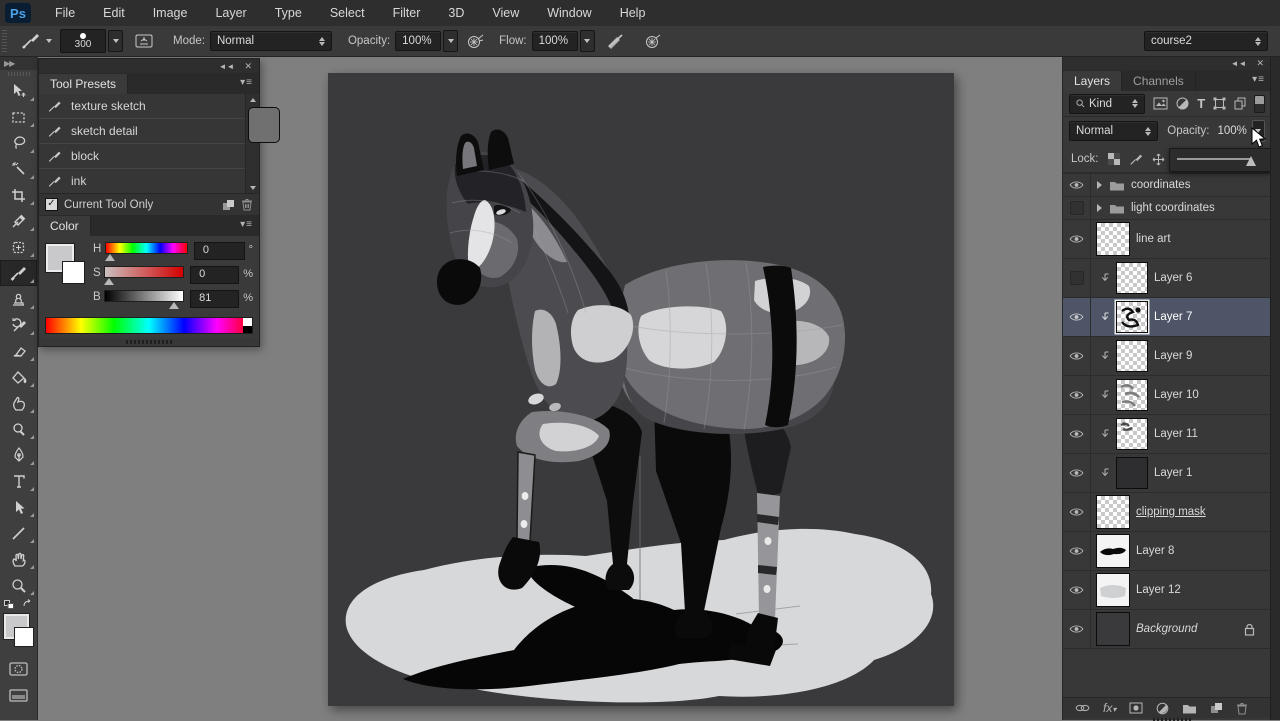  What do you see at coordinates (1167, 278) in the screenshot?
I see `layer-row-layer6: Layer 6` at bounding box center [1167, 278].